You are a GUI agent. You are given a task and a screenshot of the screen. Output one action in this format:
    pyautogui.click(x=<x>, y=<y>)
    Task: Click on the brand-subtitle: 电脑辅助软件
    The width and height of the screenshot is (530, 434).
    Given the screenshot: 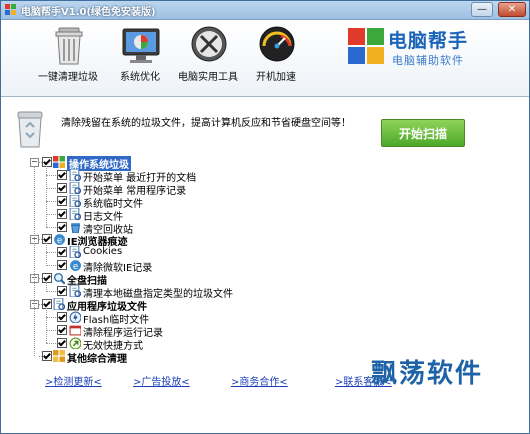 What is the action you would take?
    pyautogui.click(x=428, y=60)
    